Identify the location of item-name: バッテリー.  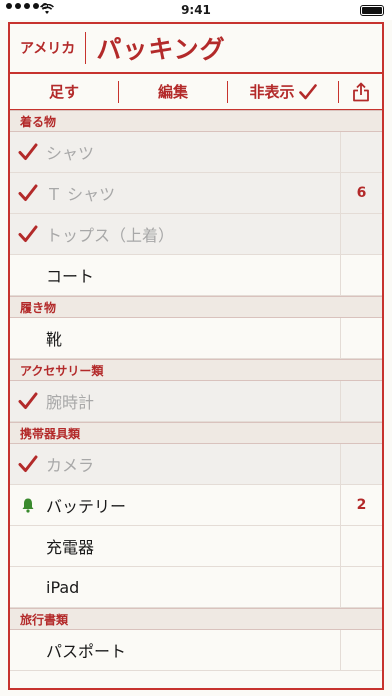
(86, 506).